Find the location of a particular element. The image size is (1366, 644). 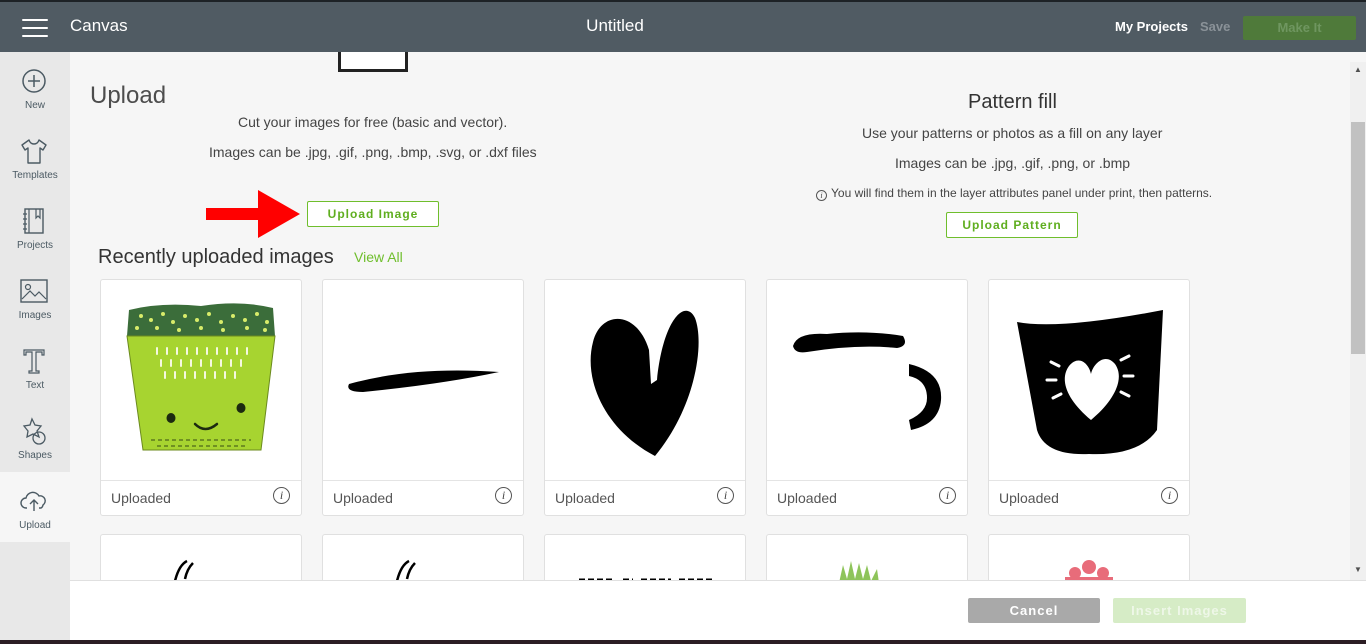

red-arrow-icon is located at coordinates (253, 214).